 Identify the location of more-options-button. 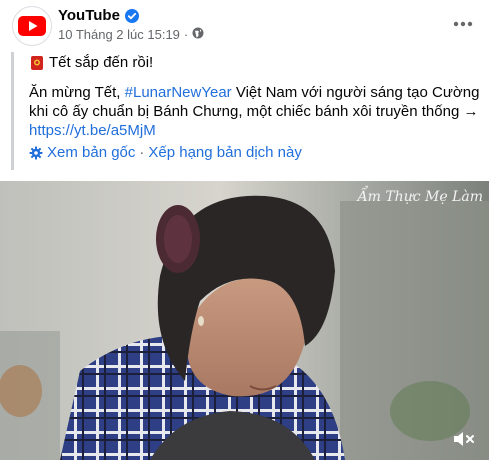
(463, 24).